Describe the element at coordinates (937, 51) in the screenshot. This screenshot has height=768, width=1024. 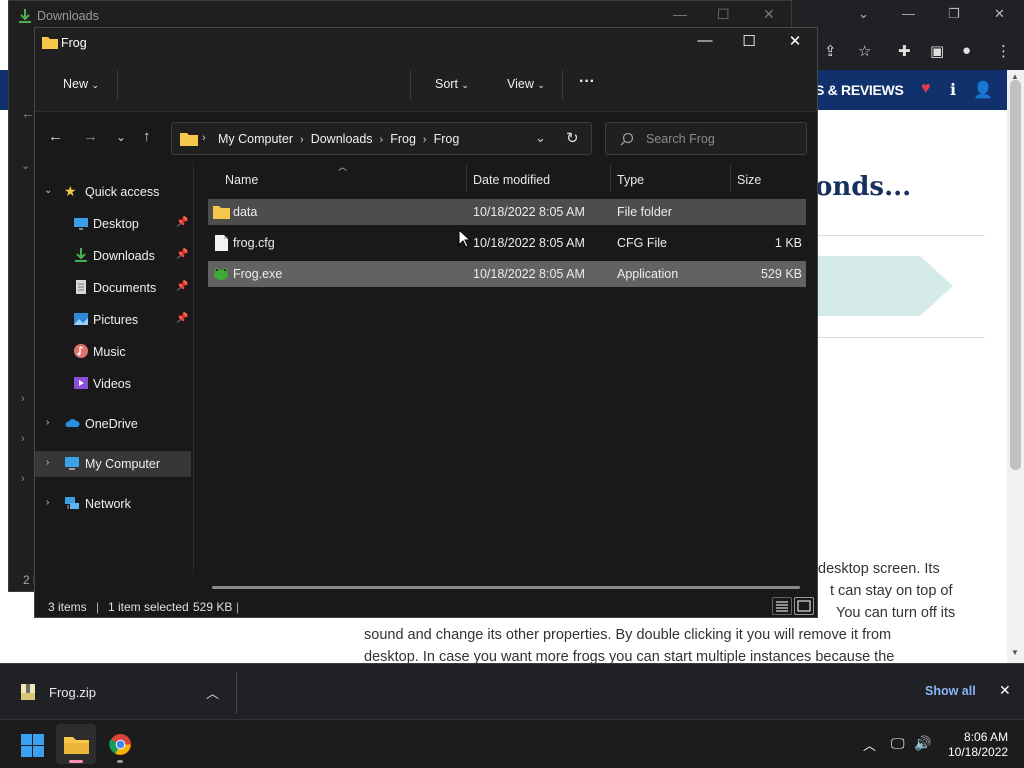
I see `side-panel-icon: ▣` at that location.